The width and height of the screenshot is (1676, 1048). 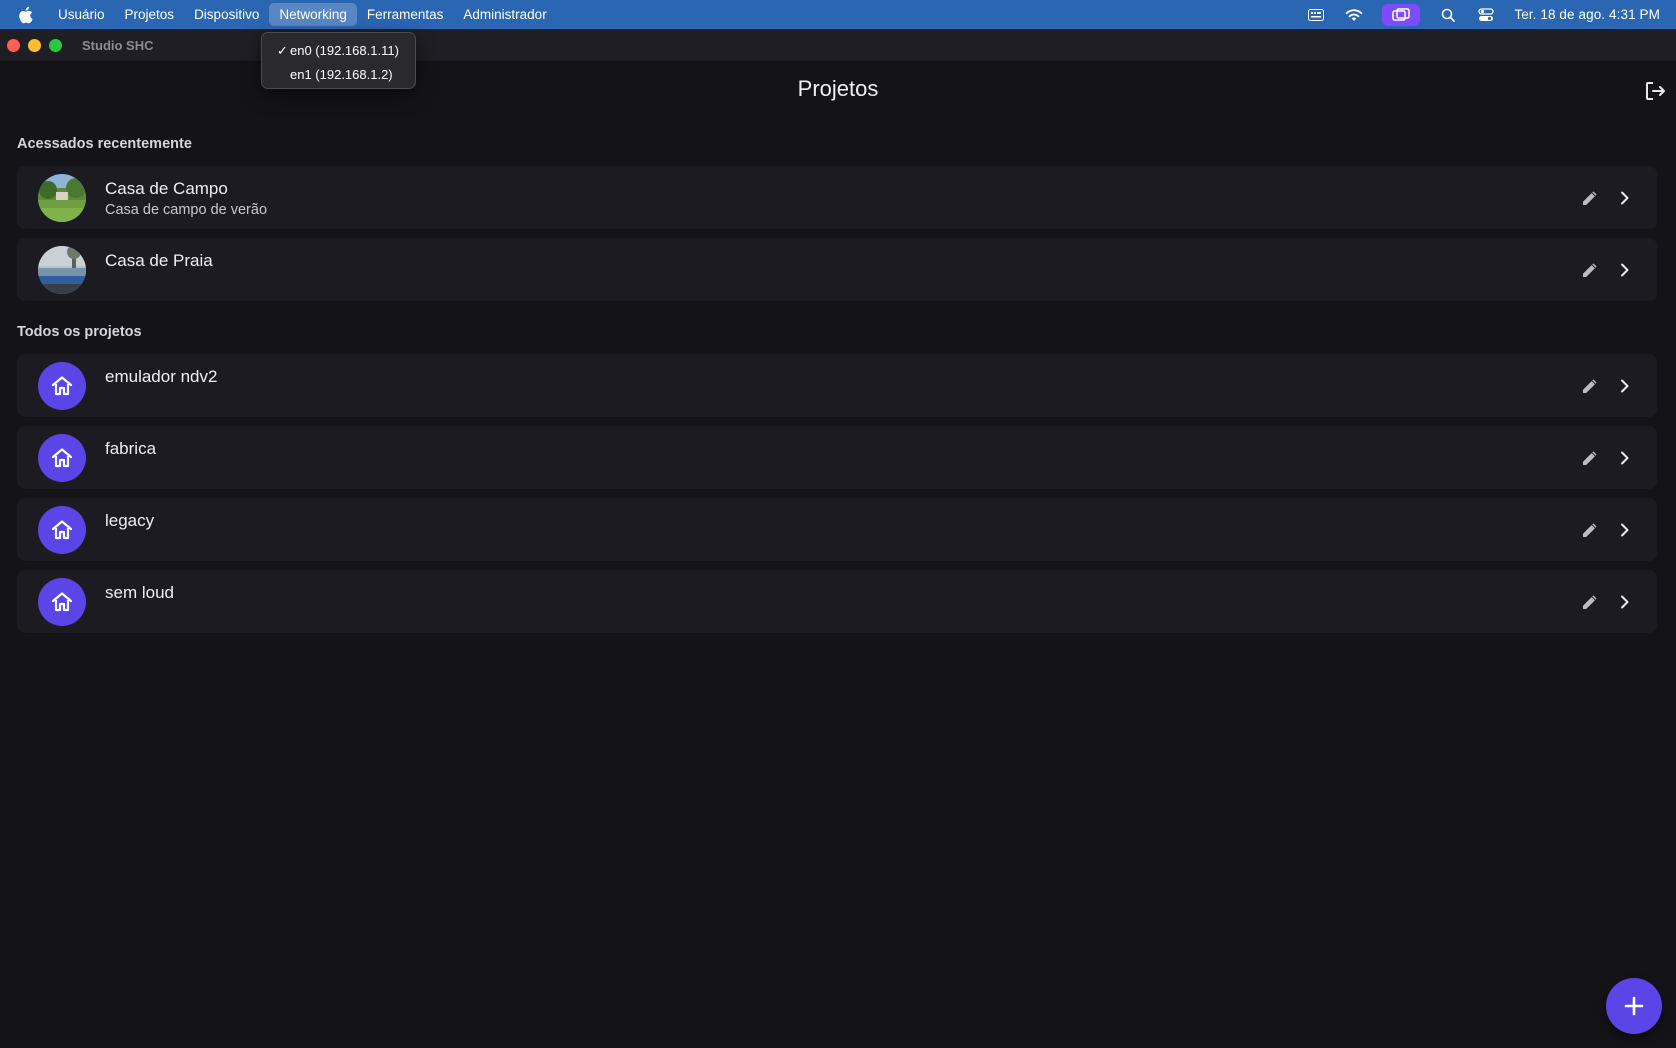 I want to click on checkmark-icon: ✓, so click(x=282, y=50).